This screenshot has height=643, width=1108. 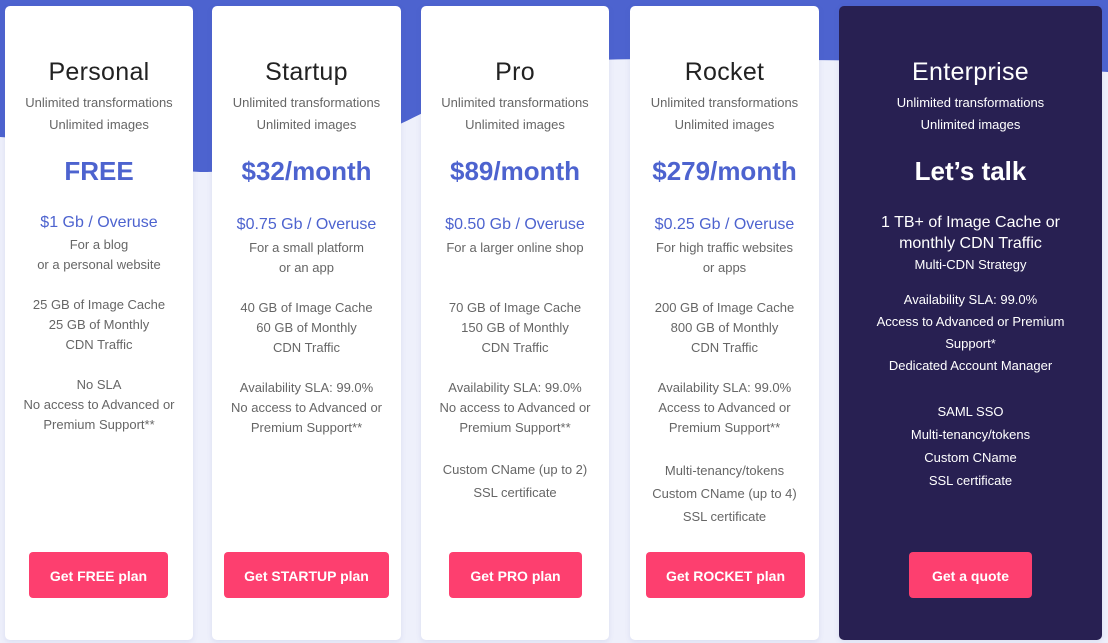 I want to click on get-a-quote-button: Get a quote, so click(x=970, y=575).